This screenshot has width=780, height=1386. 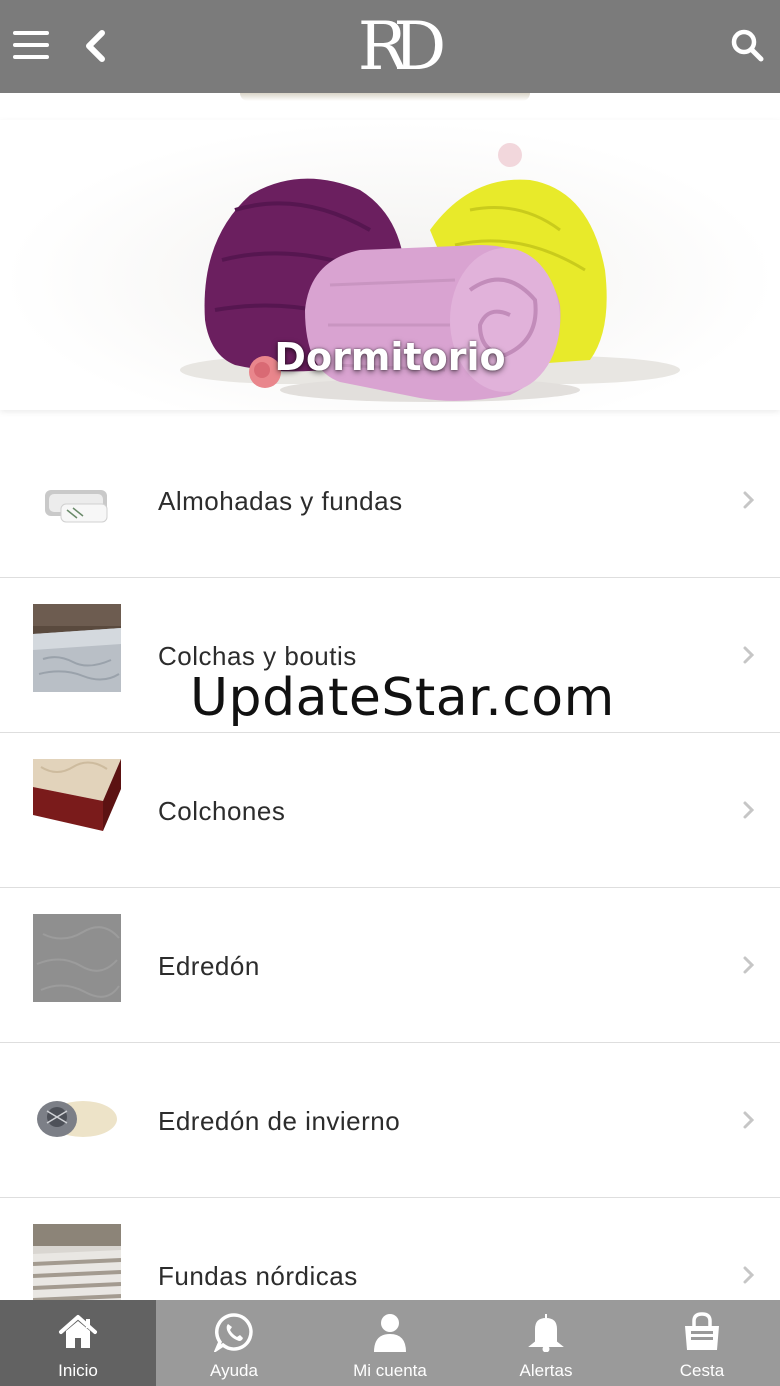 I want to click on nav-item-ayuda: Ayuda, so click(x=234, y=1343).